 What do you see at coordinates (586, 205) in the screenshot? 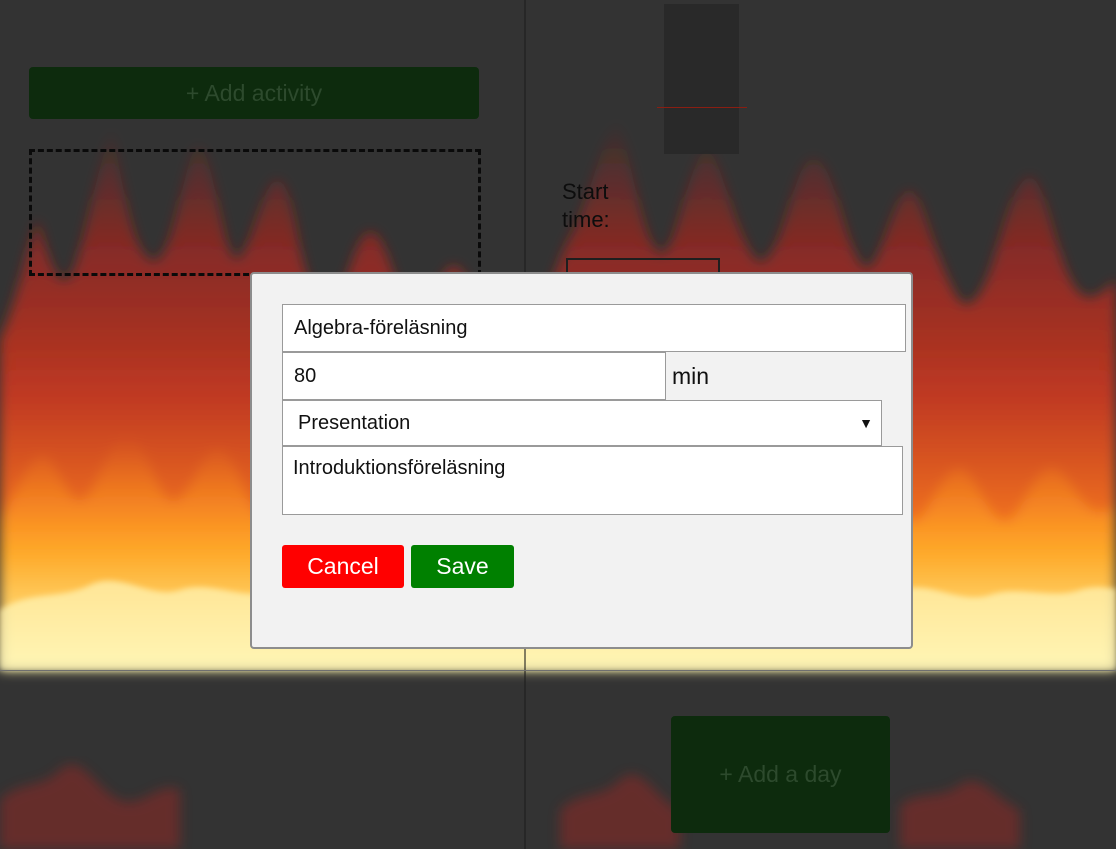
I see `start-time-label: Start time:` at bounding box center [586, 205].